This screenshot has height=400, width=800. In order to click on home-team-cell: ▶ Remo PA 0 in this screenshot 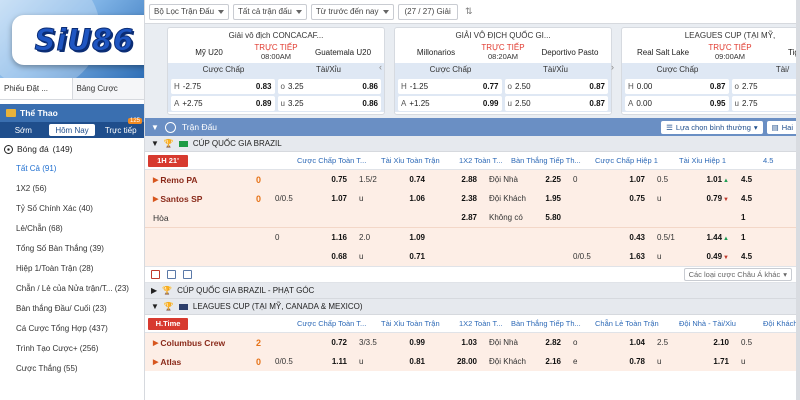, I will do `click(207, 180)`.